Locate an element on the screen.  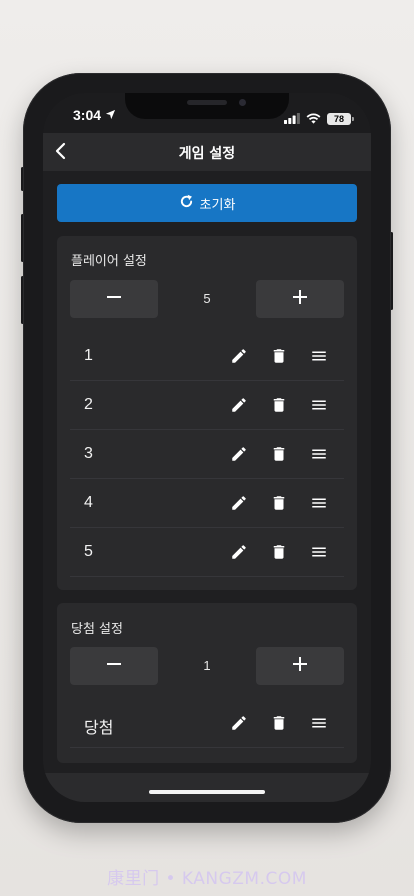
player-name: 2 is located at coordinates (88, 404).